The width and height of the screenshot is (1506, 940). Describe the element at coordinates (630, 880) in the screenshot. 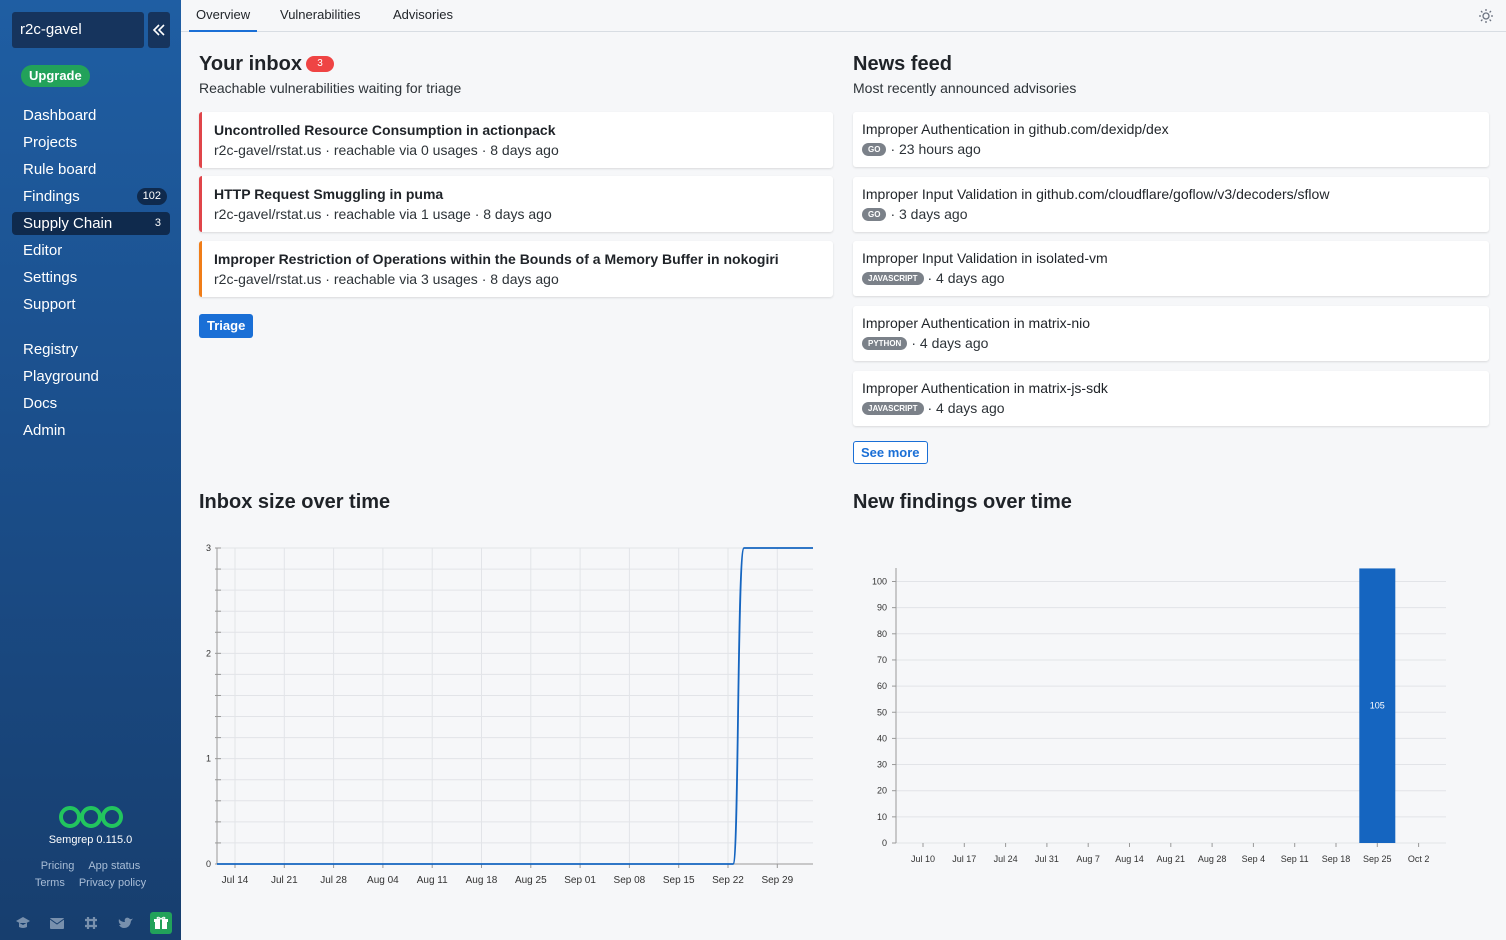

I see `x-tick-label: Sep 08` at that location.